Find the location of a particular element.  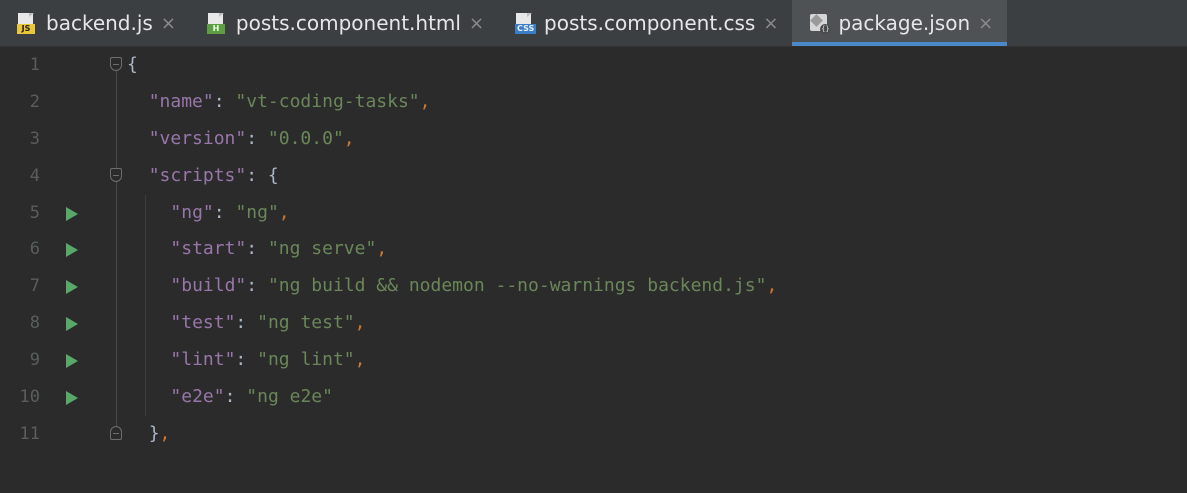

code-token: "start" is located at coordinates (208, 249).